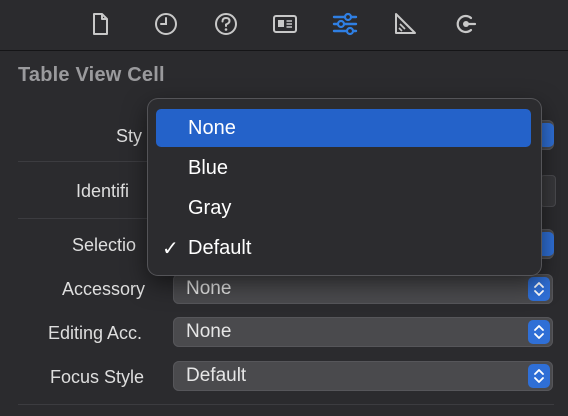 Image resolution: width=568 pixels, height=416 pixels. I want to click on accessory-value: None, so click(209, 288).